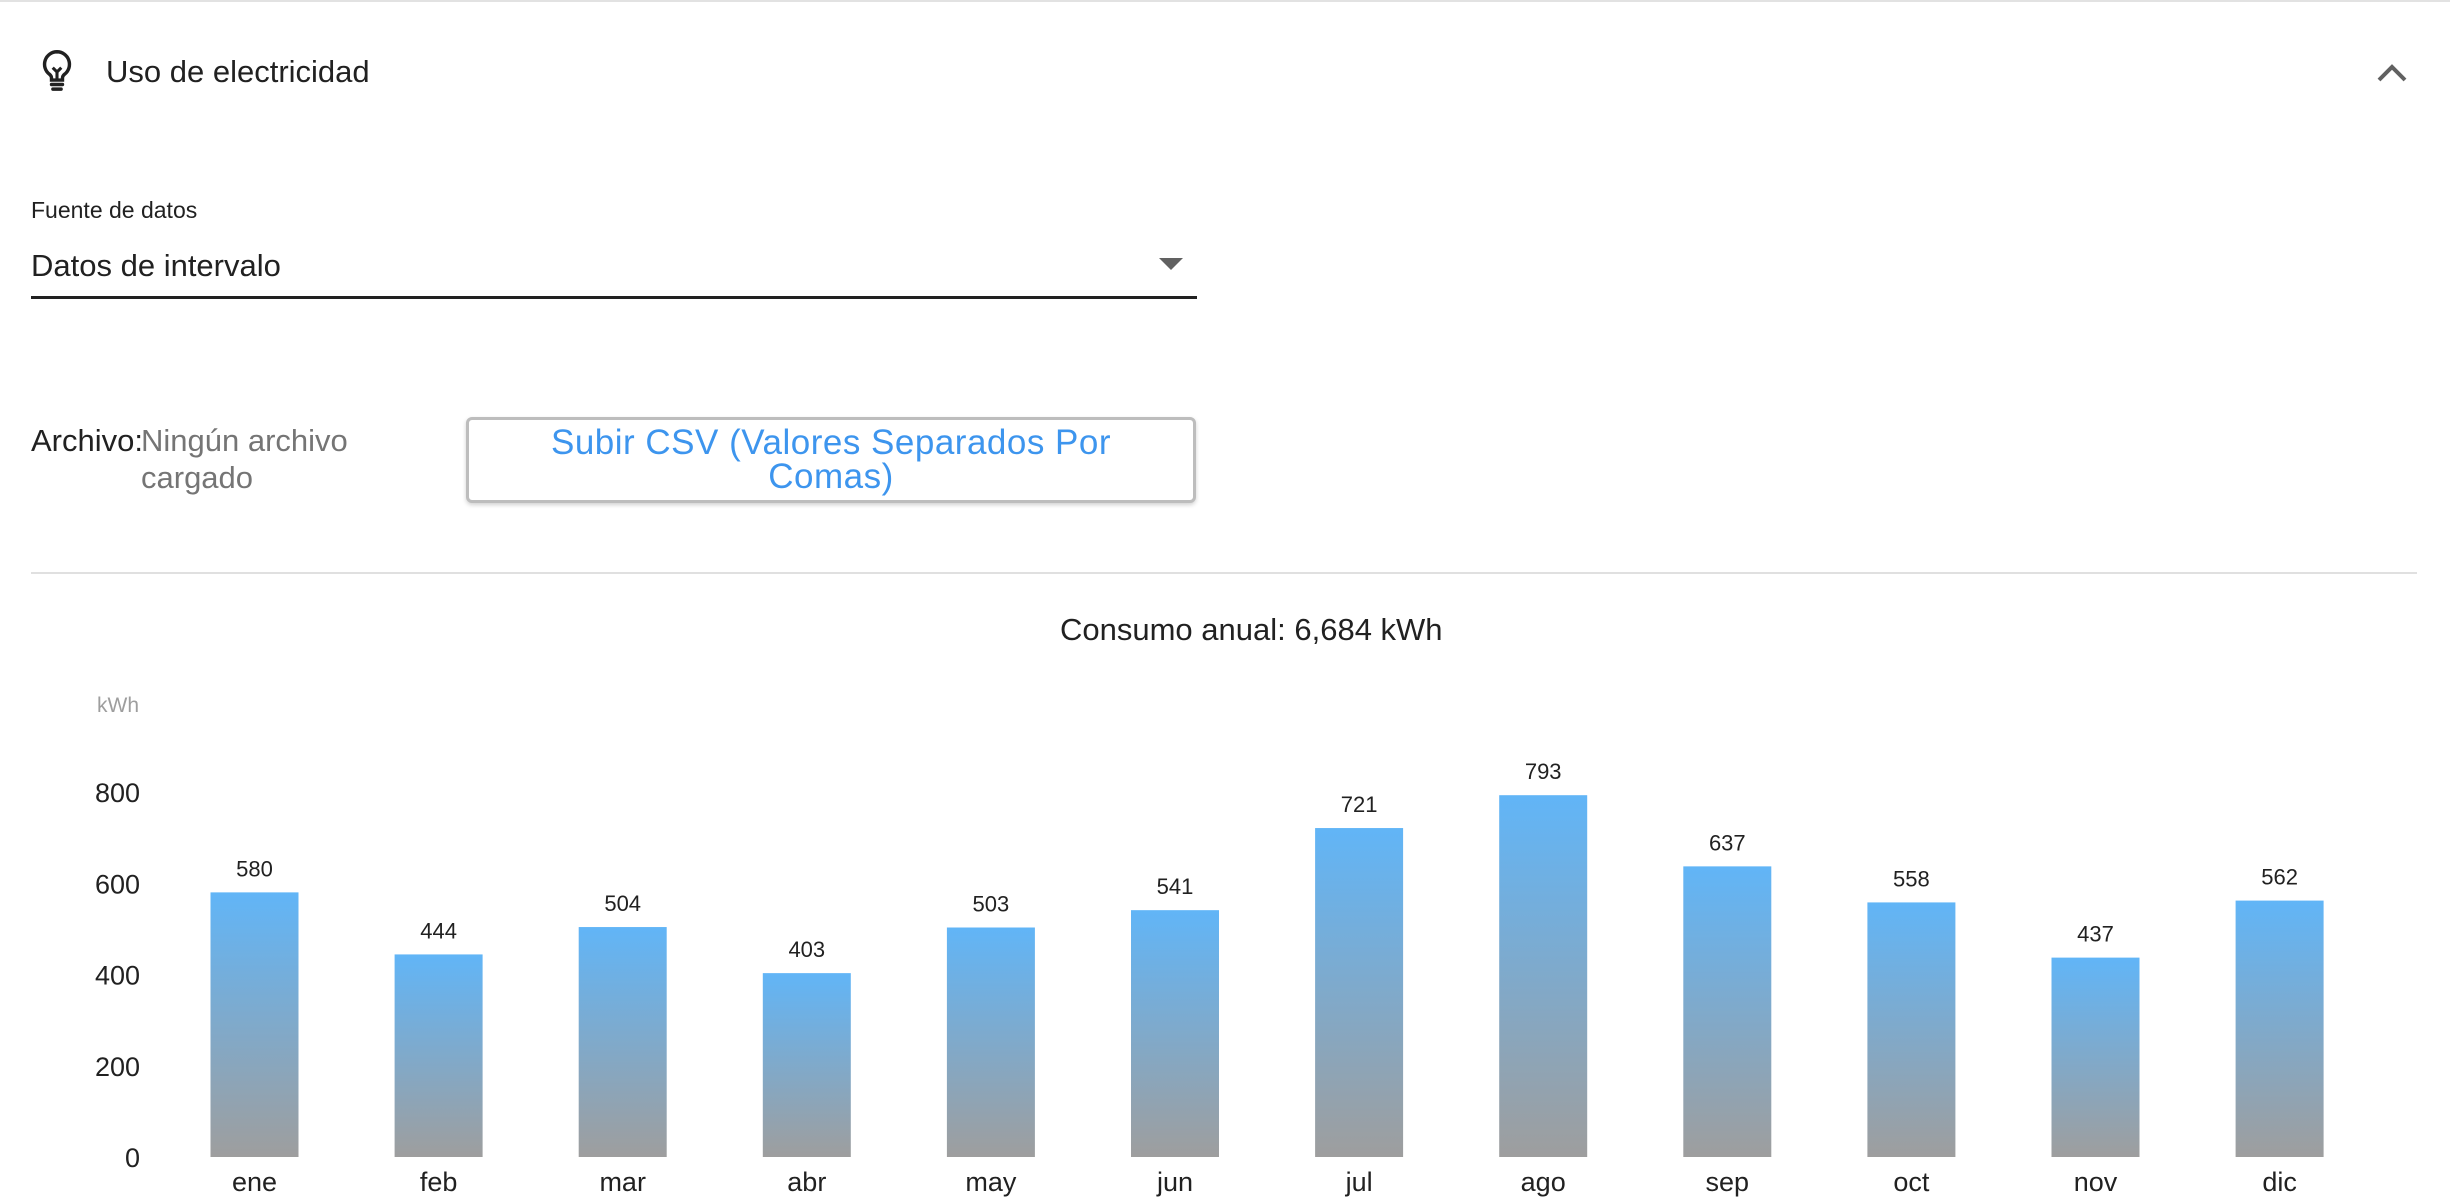 This screenshot has height=1204, width=2450. I want to click on x-tick-label: ene, so click(254, 1182).